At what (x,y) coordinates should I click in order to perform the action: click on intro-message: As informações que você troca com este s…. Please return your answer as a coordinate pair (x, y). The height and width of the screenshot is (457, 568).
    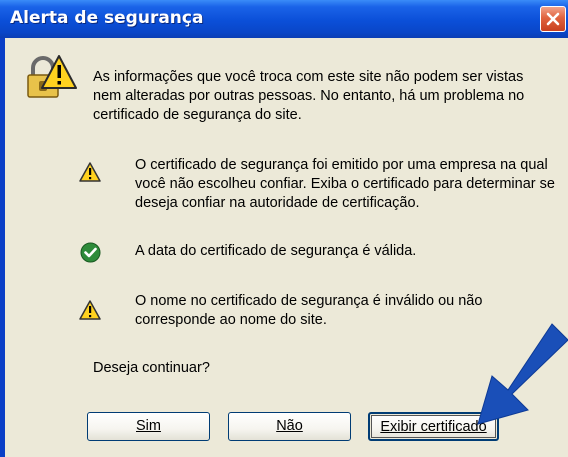
    Looking at the image, I should click on (309, 96).